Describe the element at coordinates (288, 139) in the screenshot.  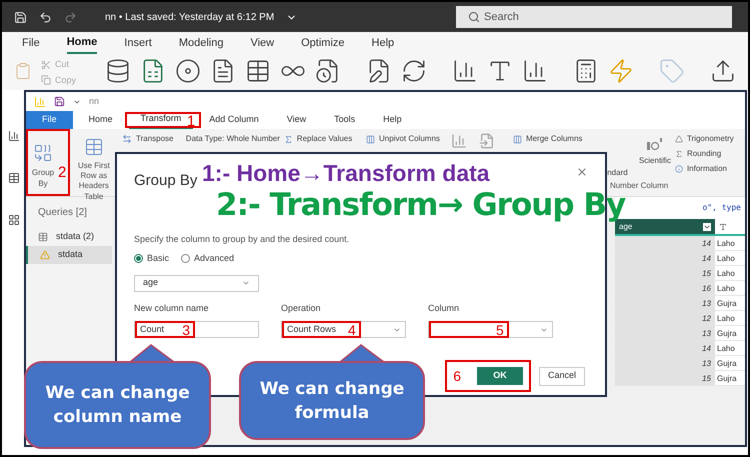
I see `replace-icon` at that location.